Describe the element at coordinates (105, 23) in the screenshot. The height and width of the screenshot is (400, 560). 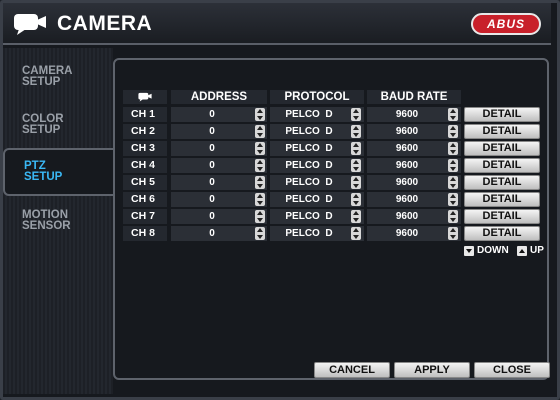
I see `page-title: CAMERA` at that location.